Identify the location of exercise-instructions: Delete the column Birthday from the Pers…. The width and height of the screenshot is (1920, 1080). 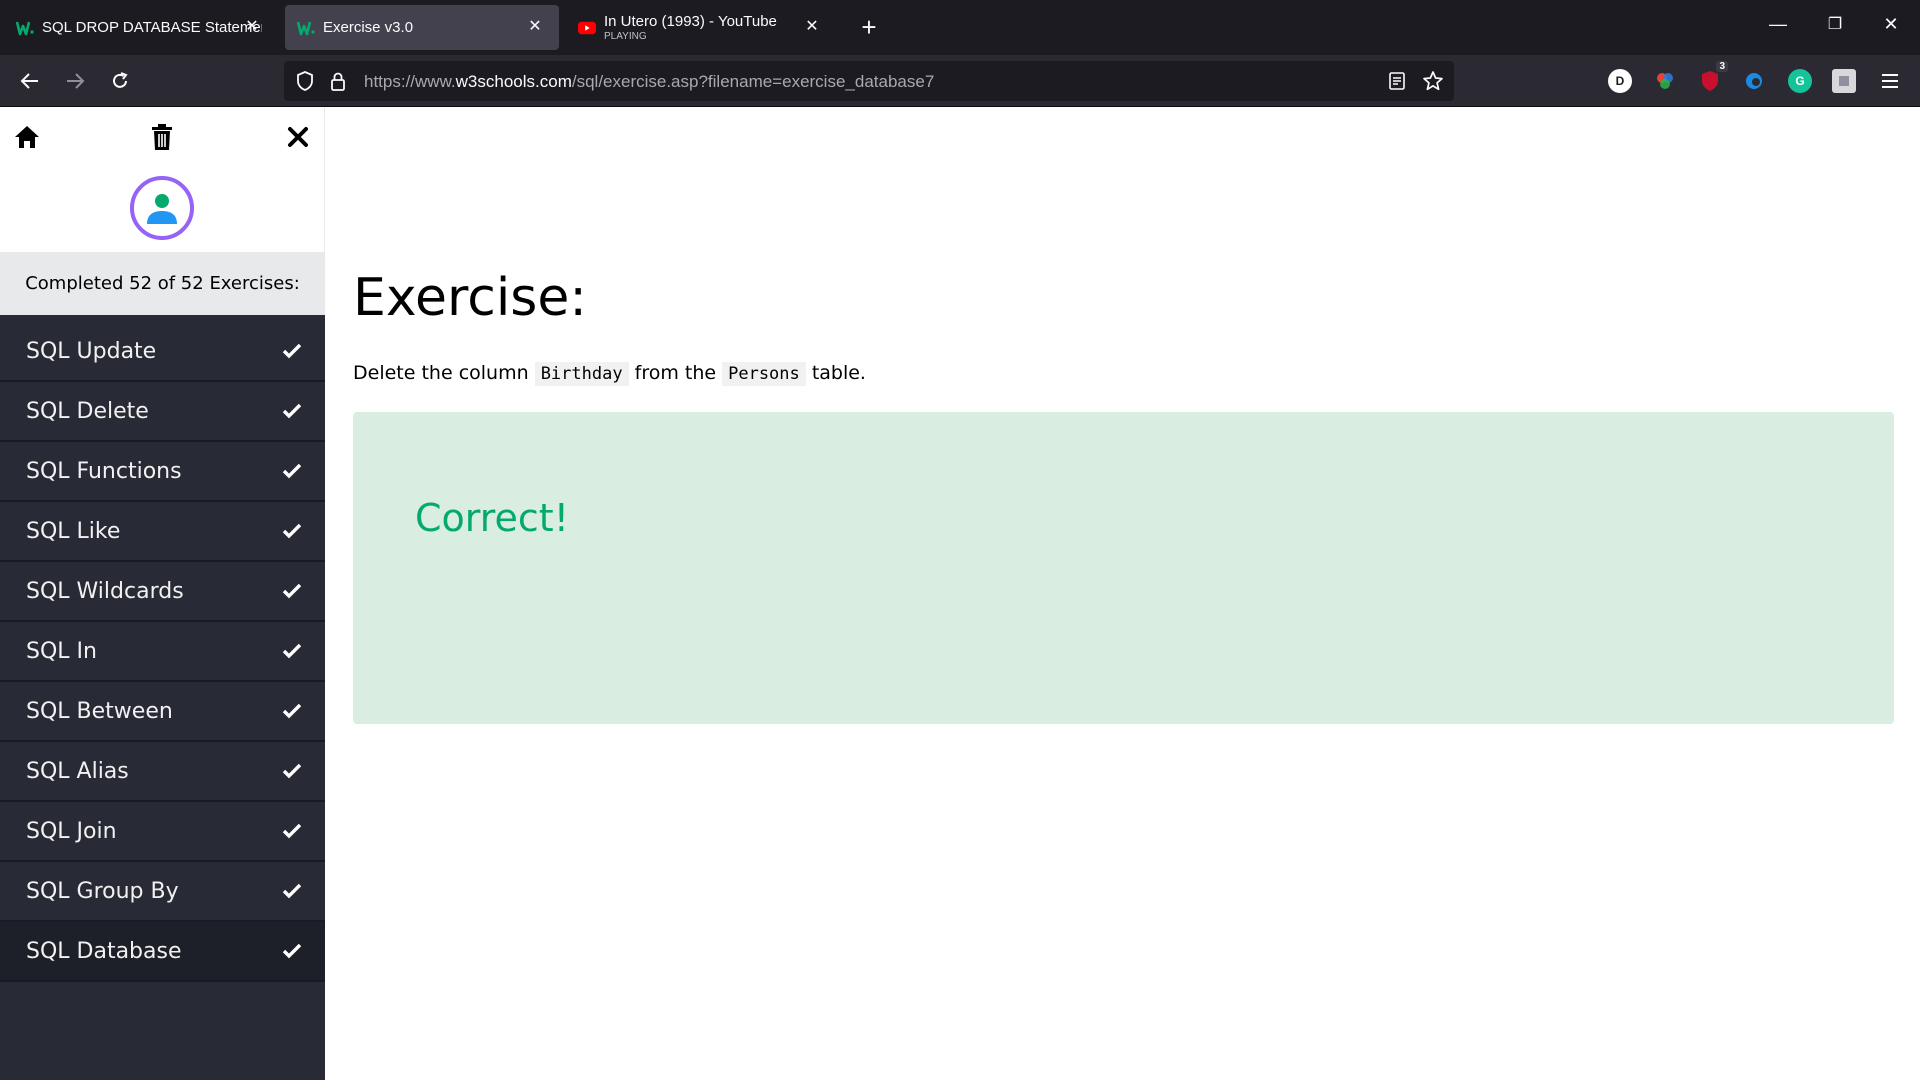
(609, 374).